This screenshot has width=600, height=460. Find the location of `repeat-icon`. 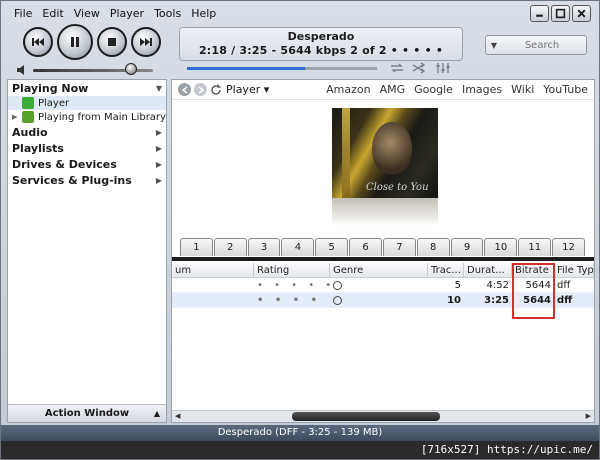

repeat-icon is located at coordinates (397, 68).